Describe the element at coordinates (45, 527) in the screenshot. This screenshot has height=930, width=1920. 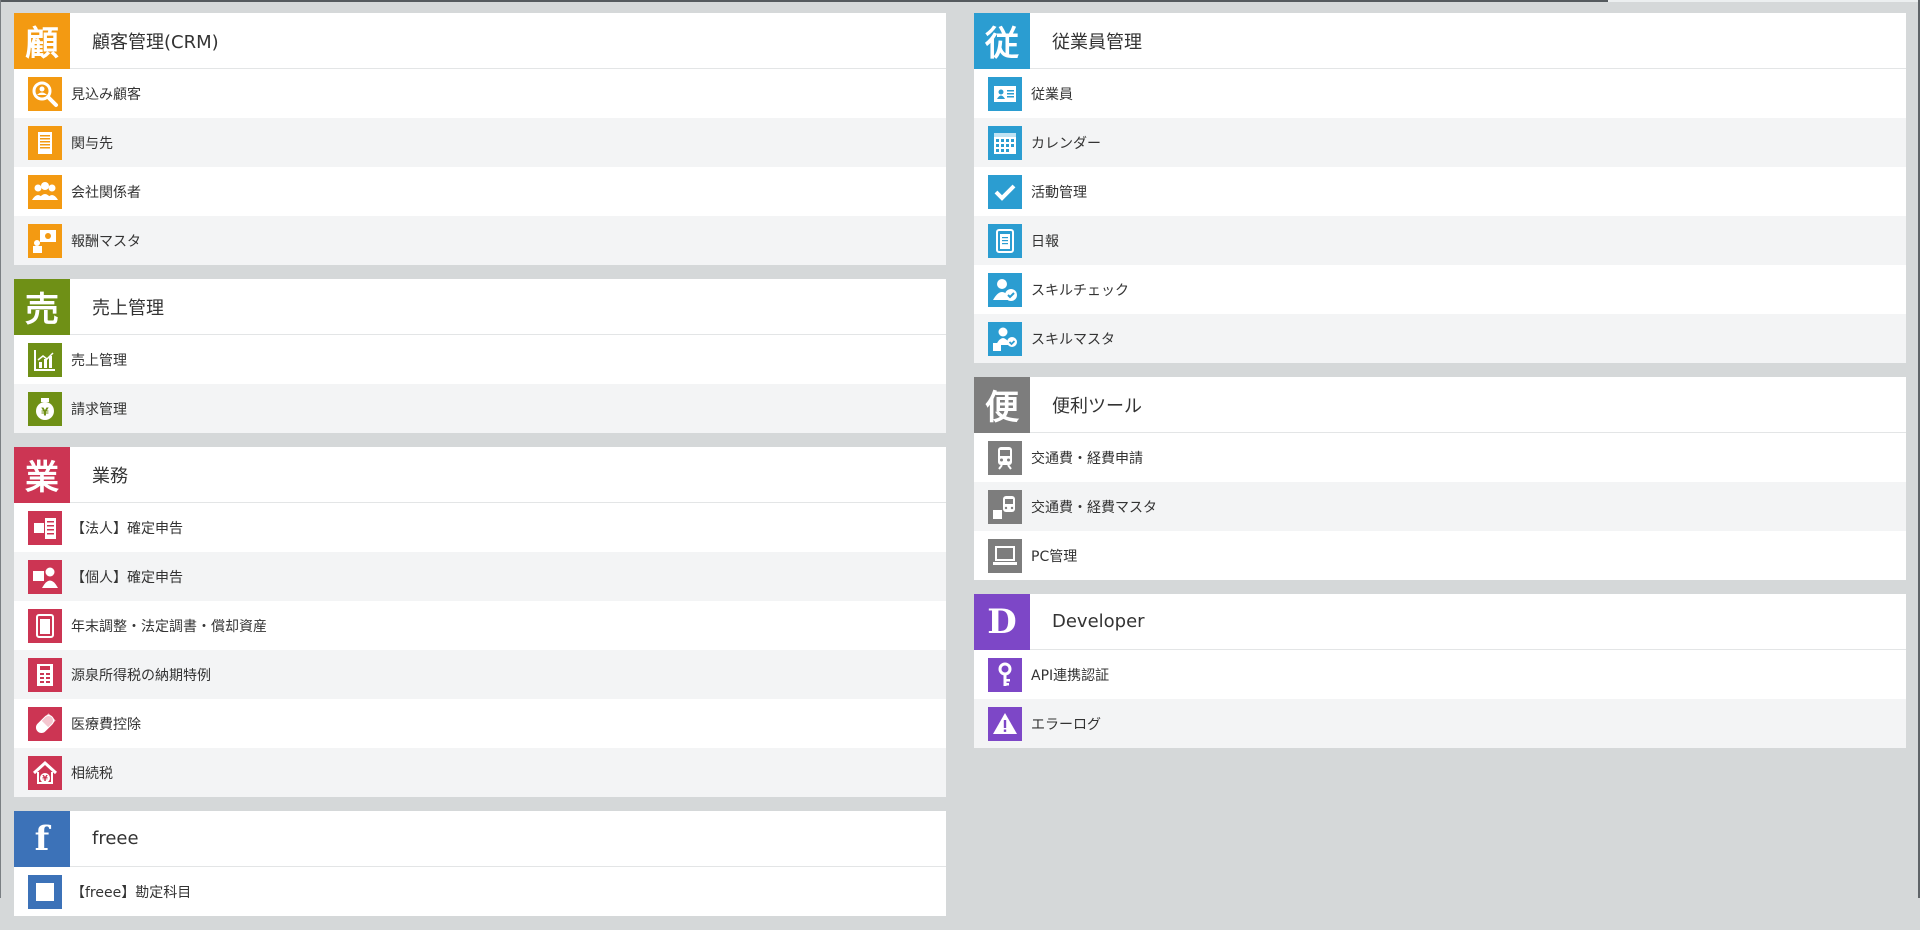
I see `tax-building-icon` at that location.